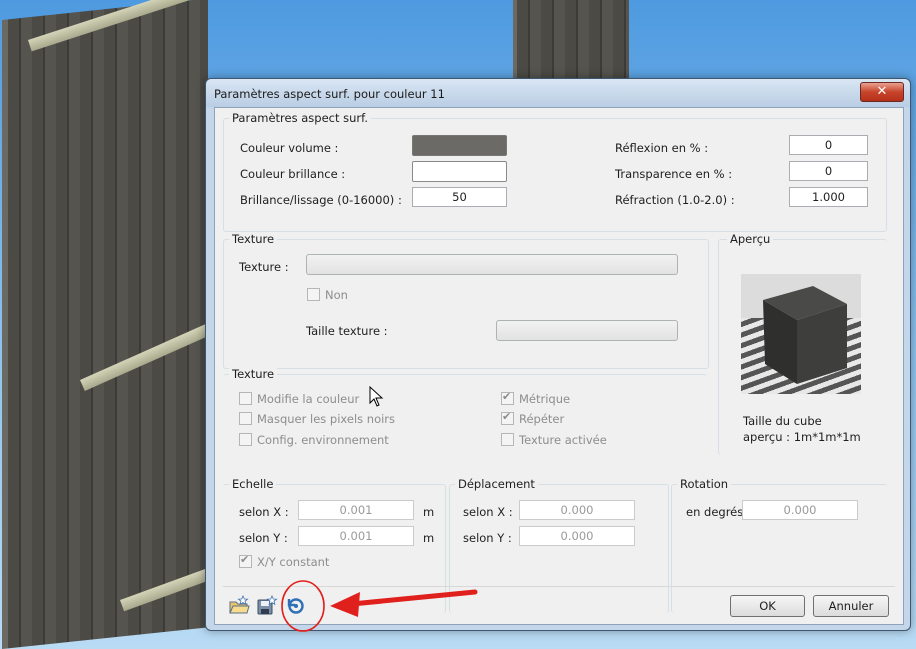 The width and height of the screenshot is (916, 649). I want to click on xy-constant-checkbox: X/Y constant, so click(284, 561).